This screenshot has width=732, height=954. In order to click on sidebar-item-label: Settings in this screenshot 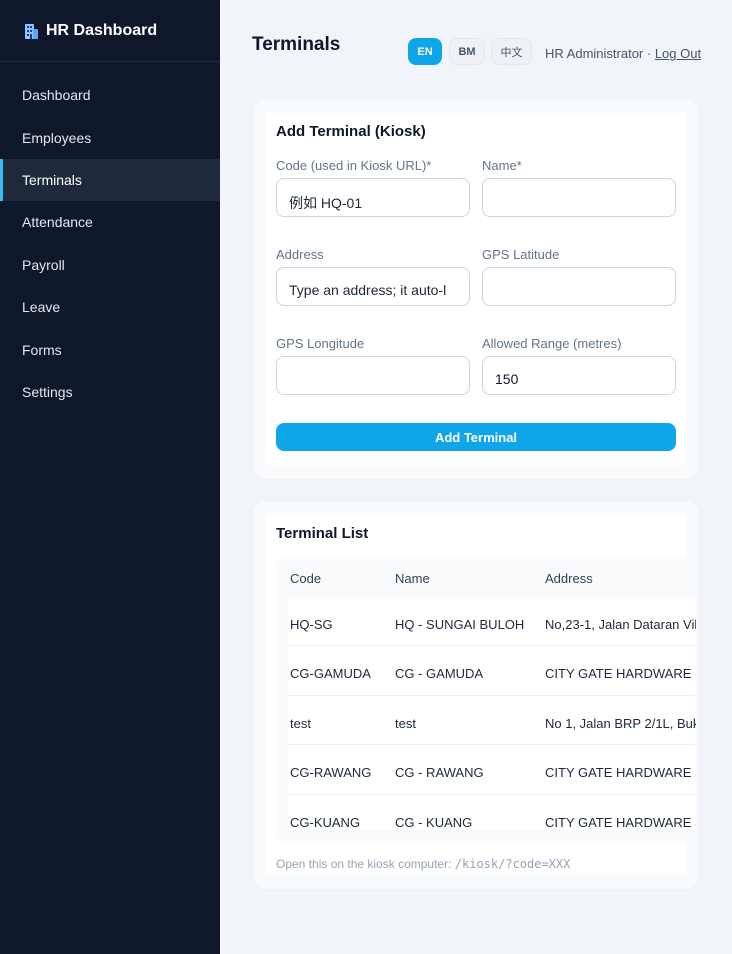, I will do `click(47, 391)`.